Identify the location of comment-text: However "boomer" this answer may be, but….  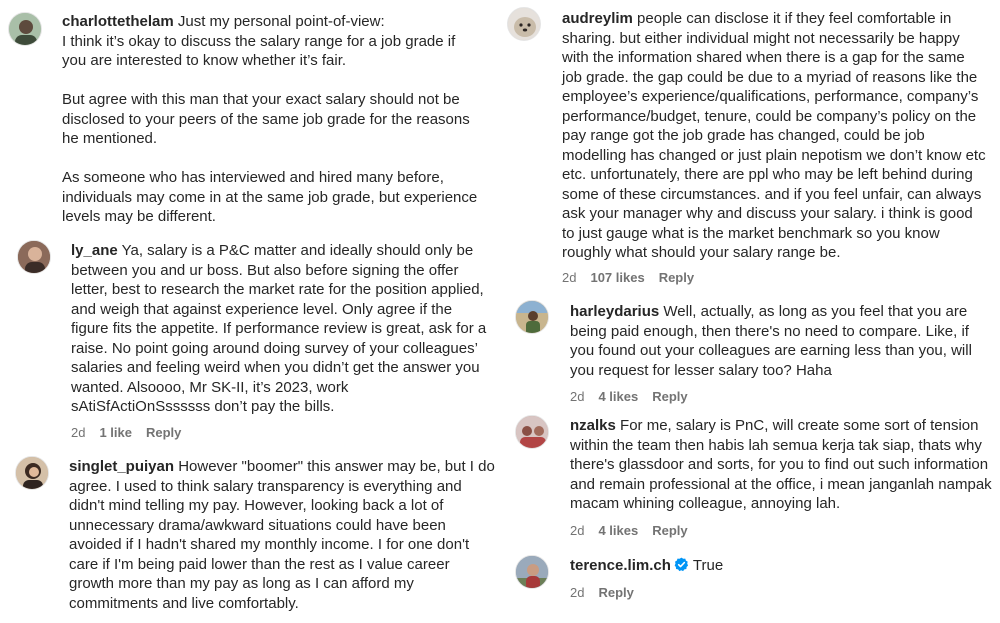
(282, 535).